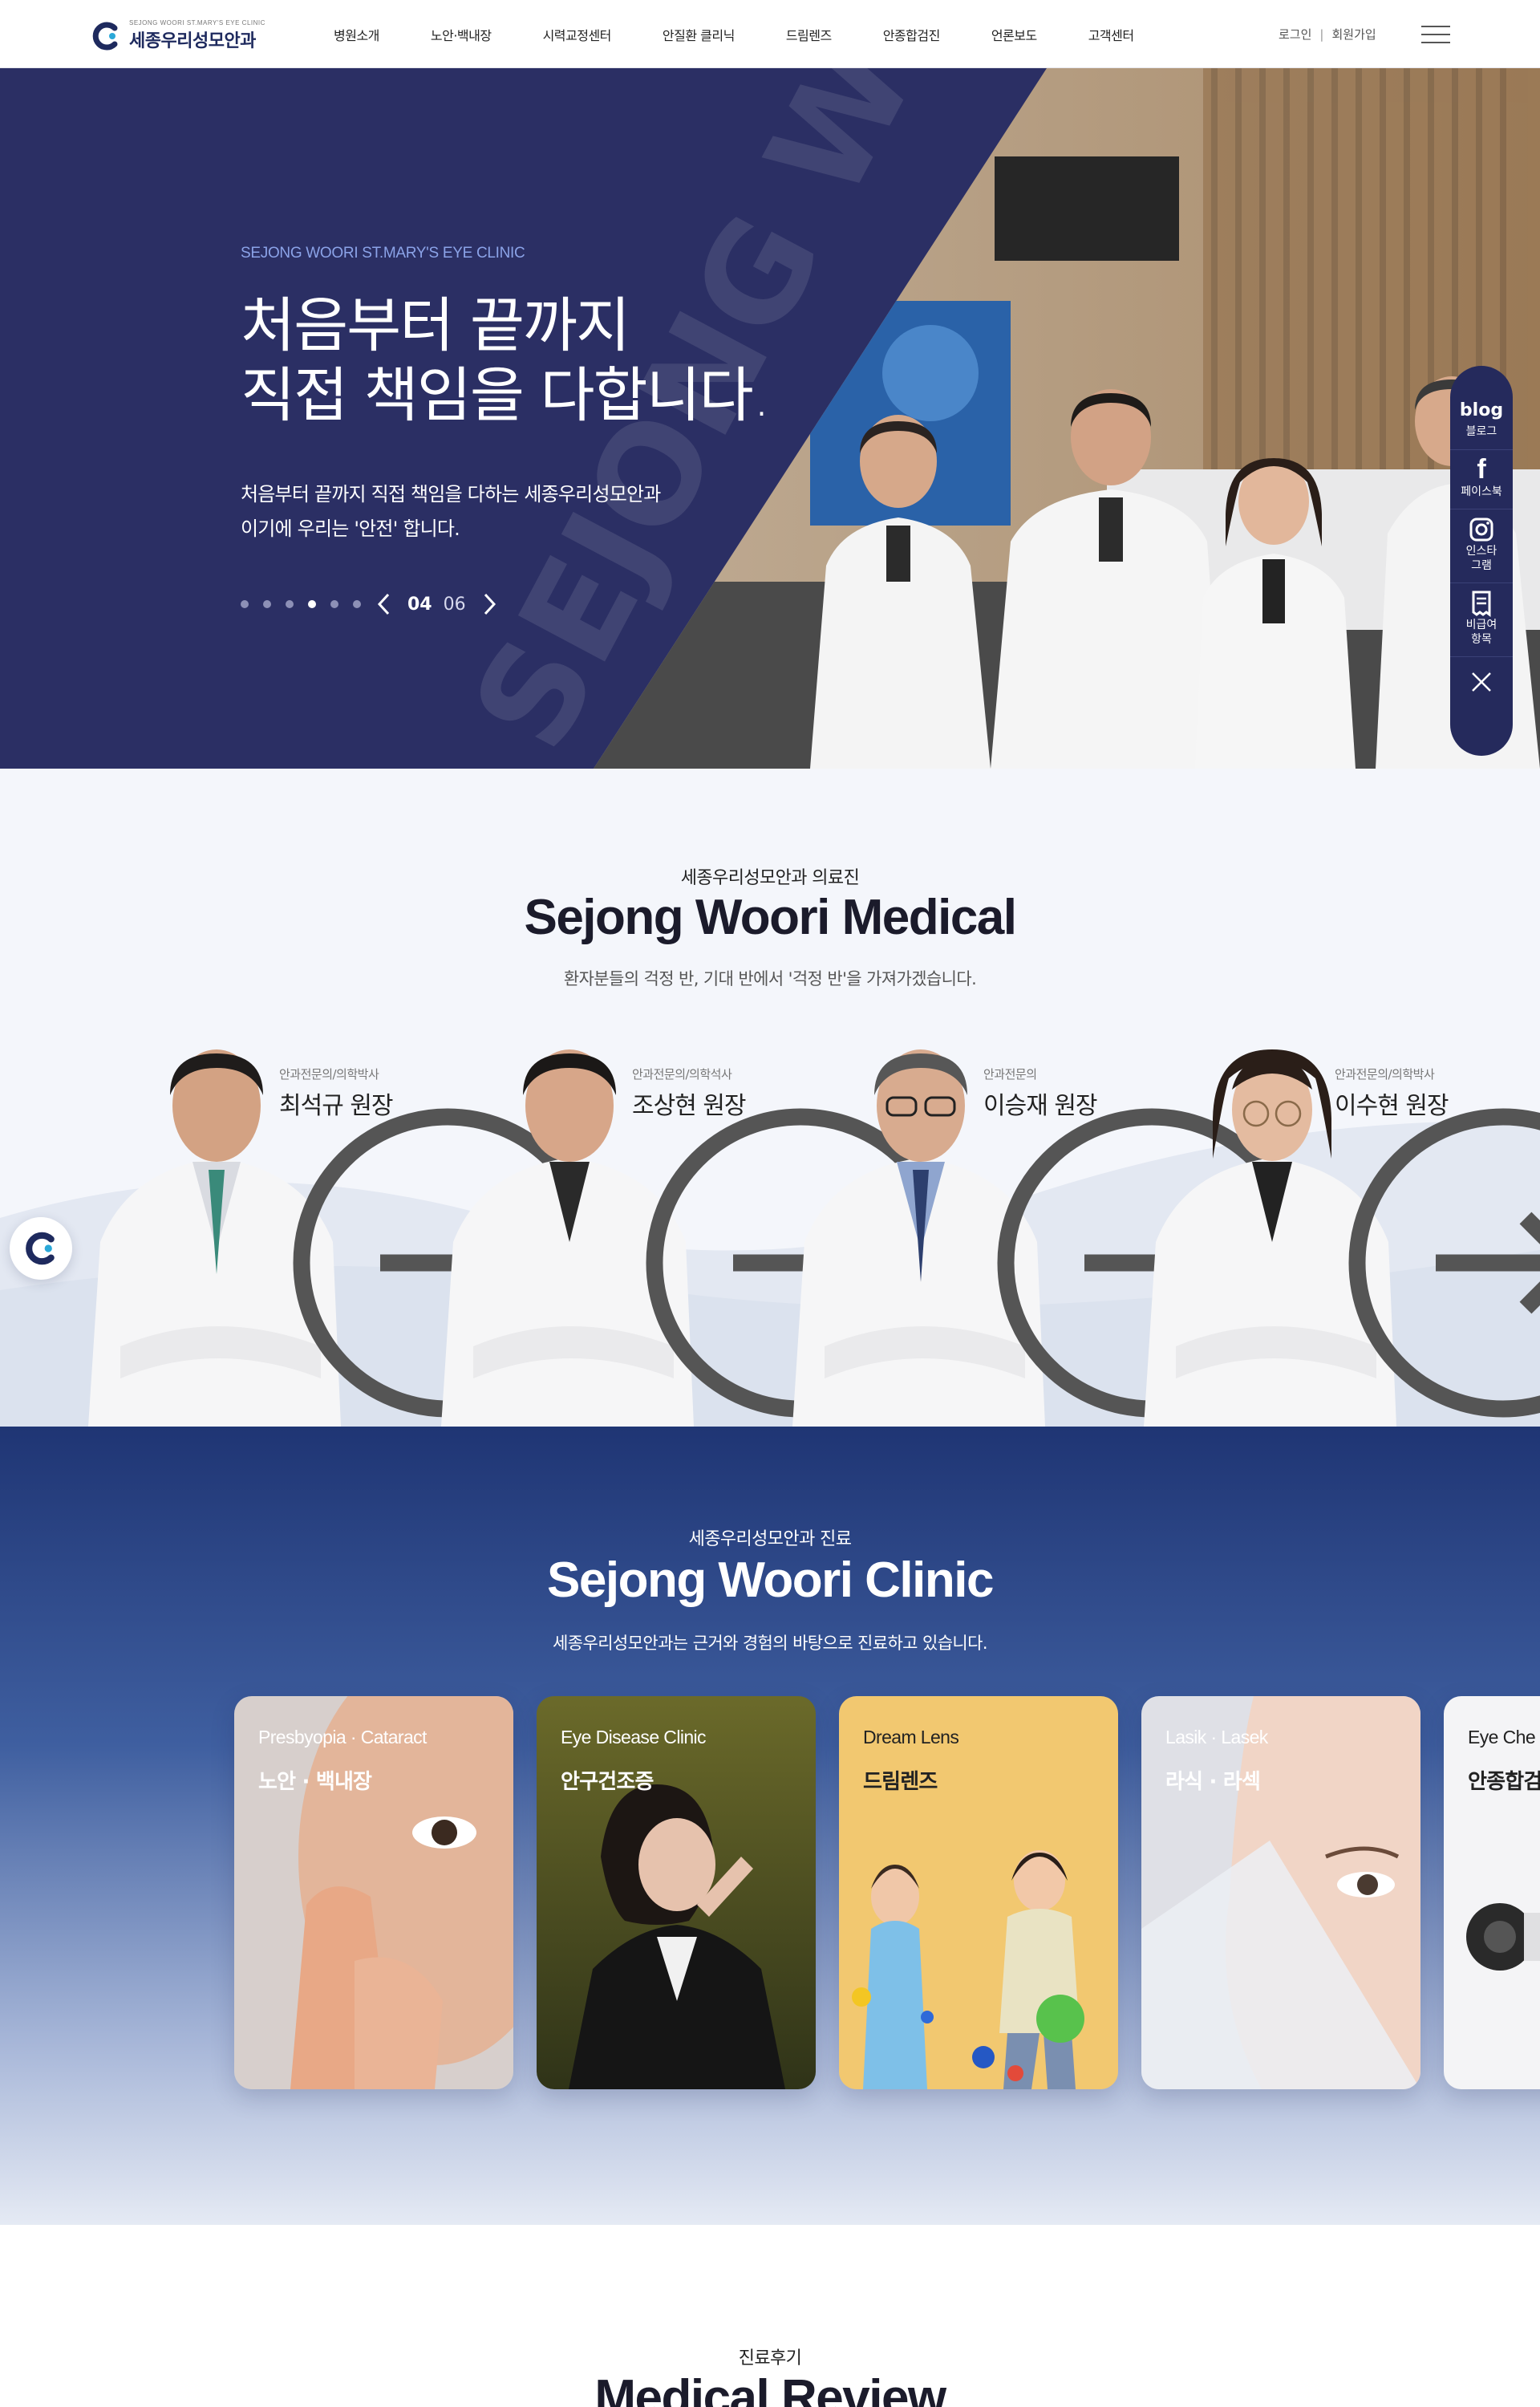 This screenshot has height=2407, width=1540. I want to click on review-kicker: 진료후기, so click(770, 2358).